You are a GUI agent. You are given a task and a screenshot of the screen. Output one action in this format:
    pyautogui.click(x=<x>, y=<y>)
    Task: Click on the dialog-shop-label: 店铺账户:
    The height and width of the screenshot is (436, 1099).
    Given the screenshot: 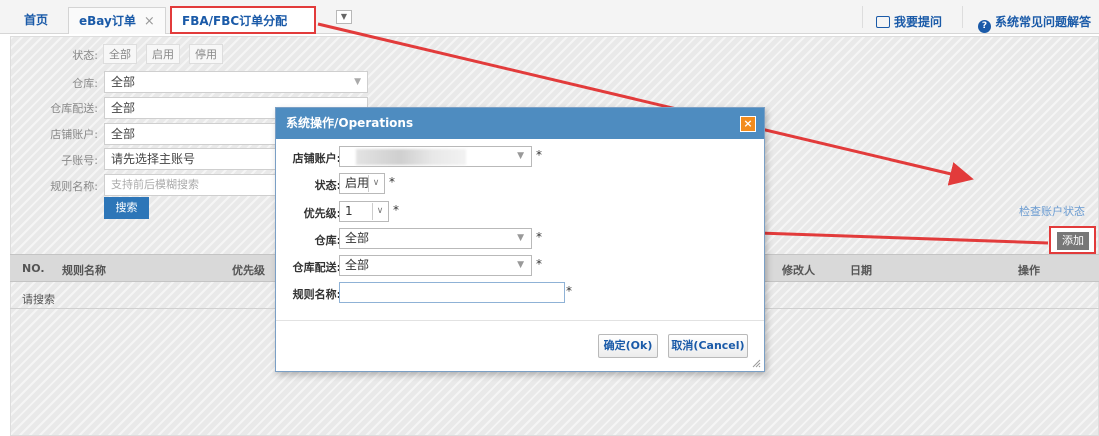 What is the action you would take?
    pyautogui.click(x=316, y=158)
    